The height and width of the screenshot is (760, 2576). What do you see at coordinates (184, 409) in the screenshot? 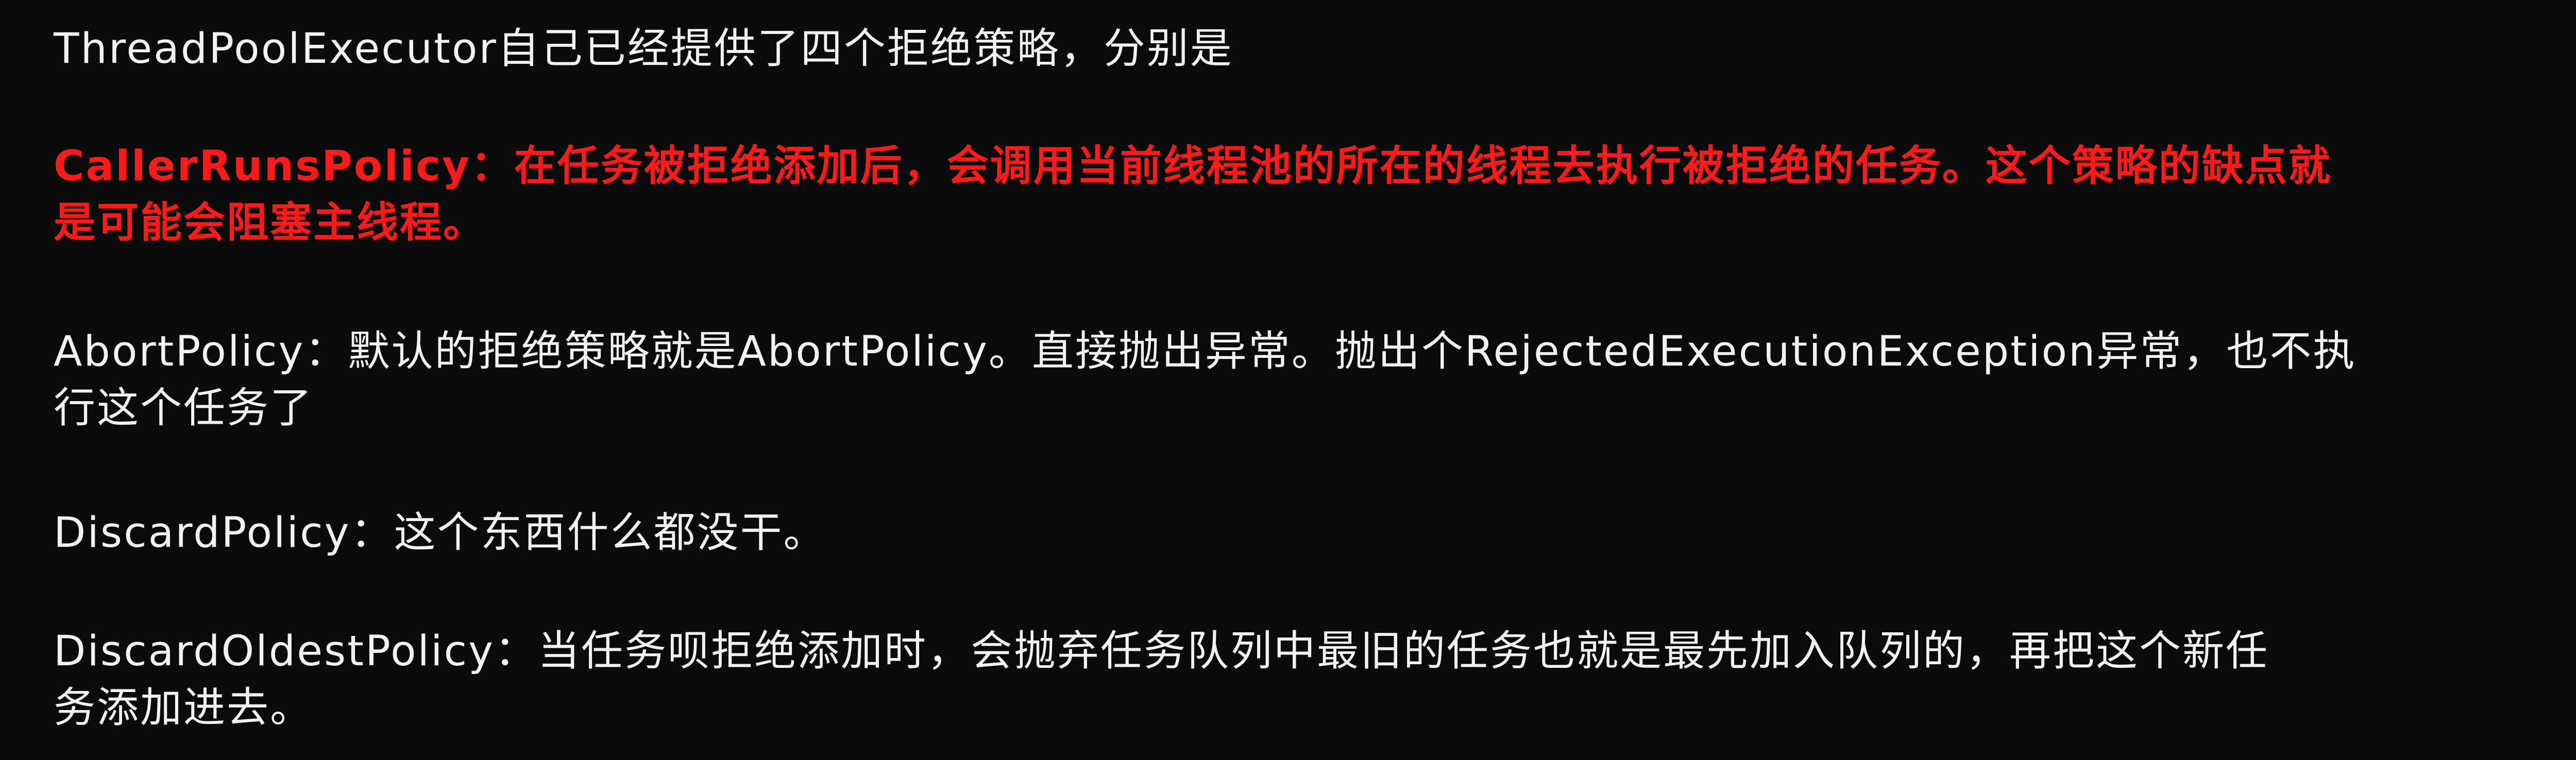
I see `abort-policy-line-2: 行这个任务了` at bounding box center [184, 409].